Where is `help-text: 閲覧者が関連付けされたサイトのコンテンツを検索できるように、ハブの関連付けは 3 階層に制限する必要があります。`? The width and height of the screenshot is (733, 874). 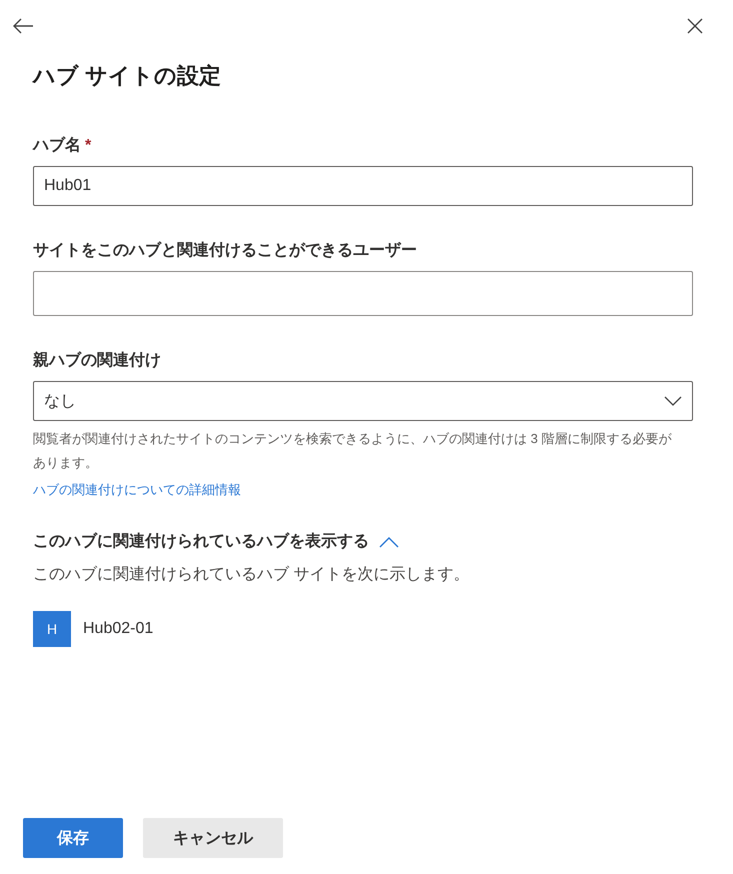
help-text: 閲覧者が関連付けされたサイトのコンテンツを検索できるように、ハブの関連付けは 3 階層に制限する必要があります。 is located at coordinates (352, 451).